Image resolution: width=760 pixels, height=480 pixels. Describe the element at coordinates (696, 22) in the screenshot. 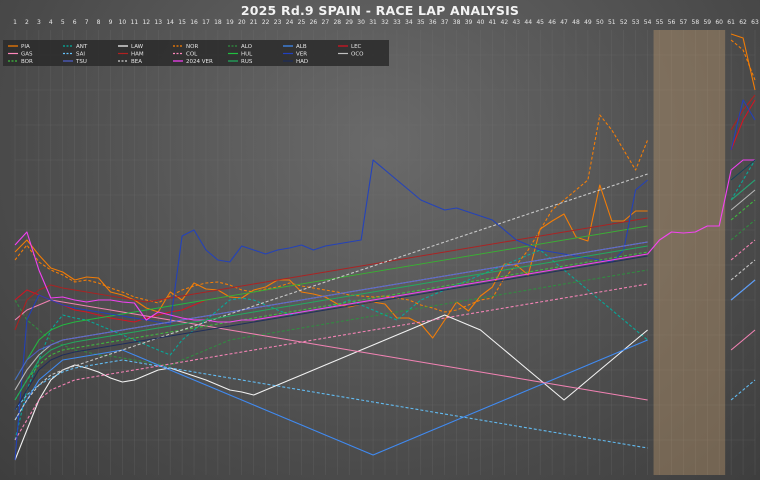

I see `lap-label: 58` at that location.